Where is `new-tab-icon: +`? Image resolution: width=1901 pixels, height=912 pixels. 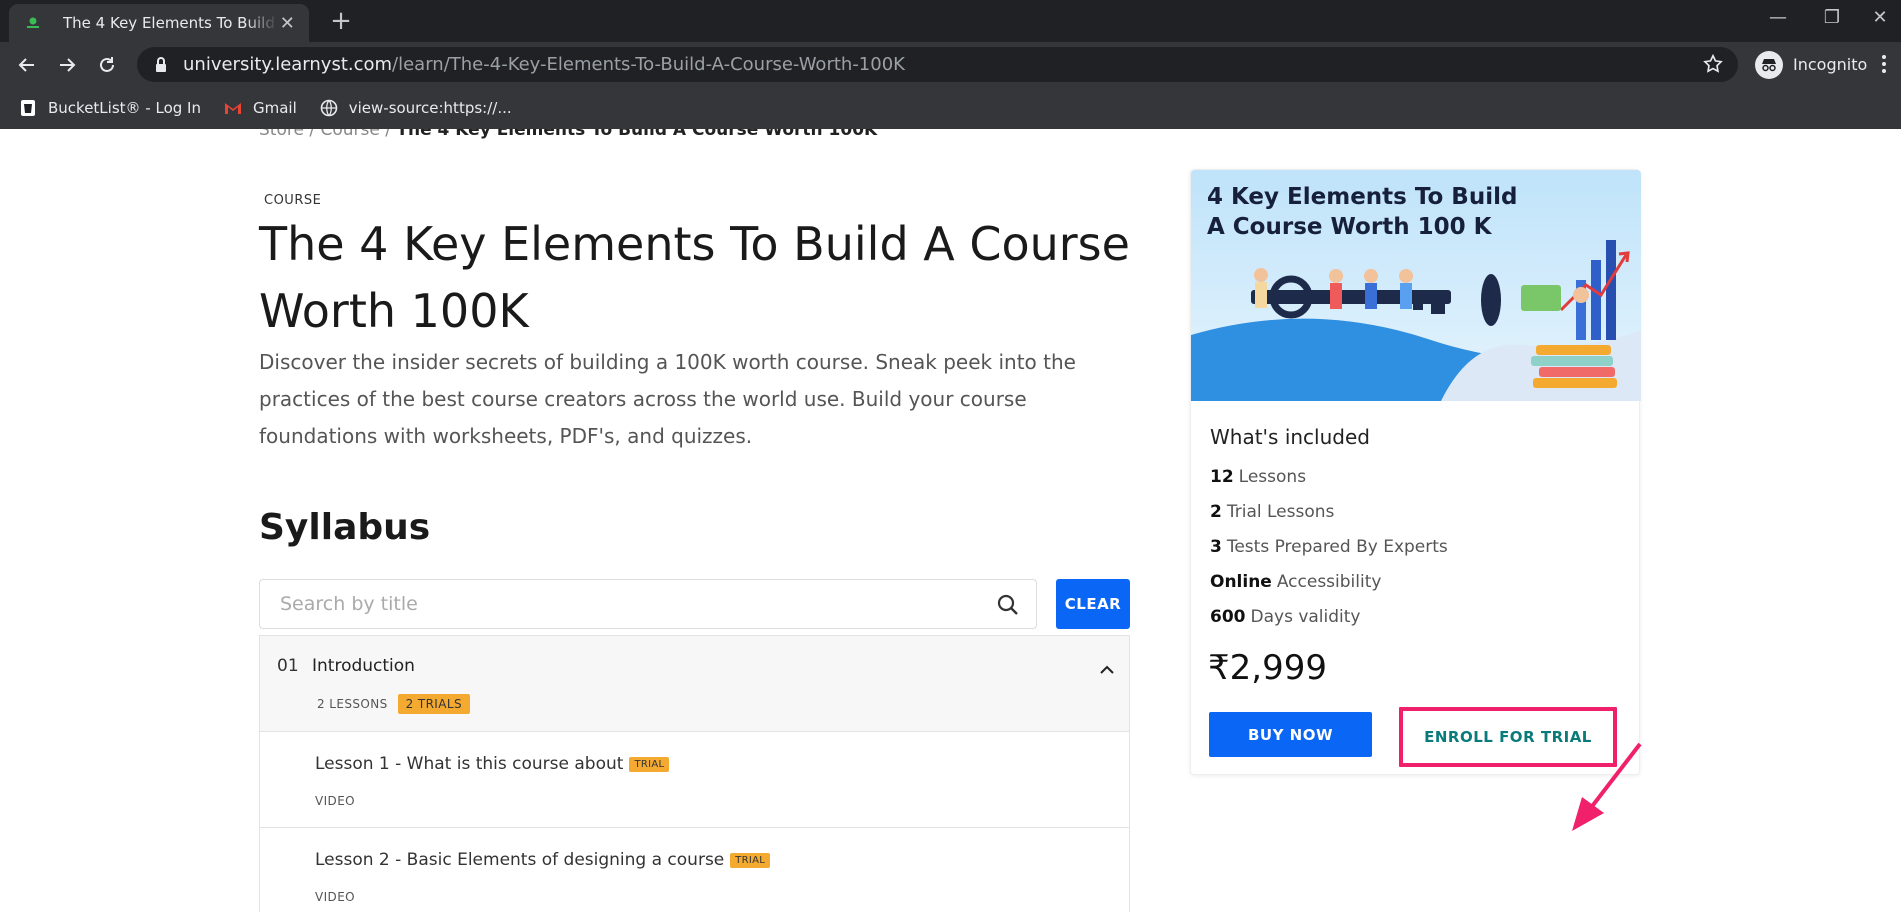 new-tab-icon: + is located at coordinates (341, 21).